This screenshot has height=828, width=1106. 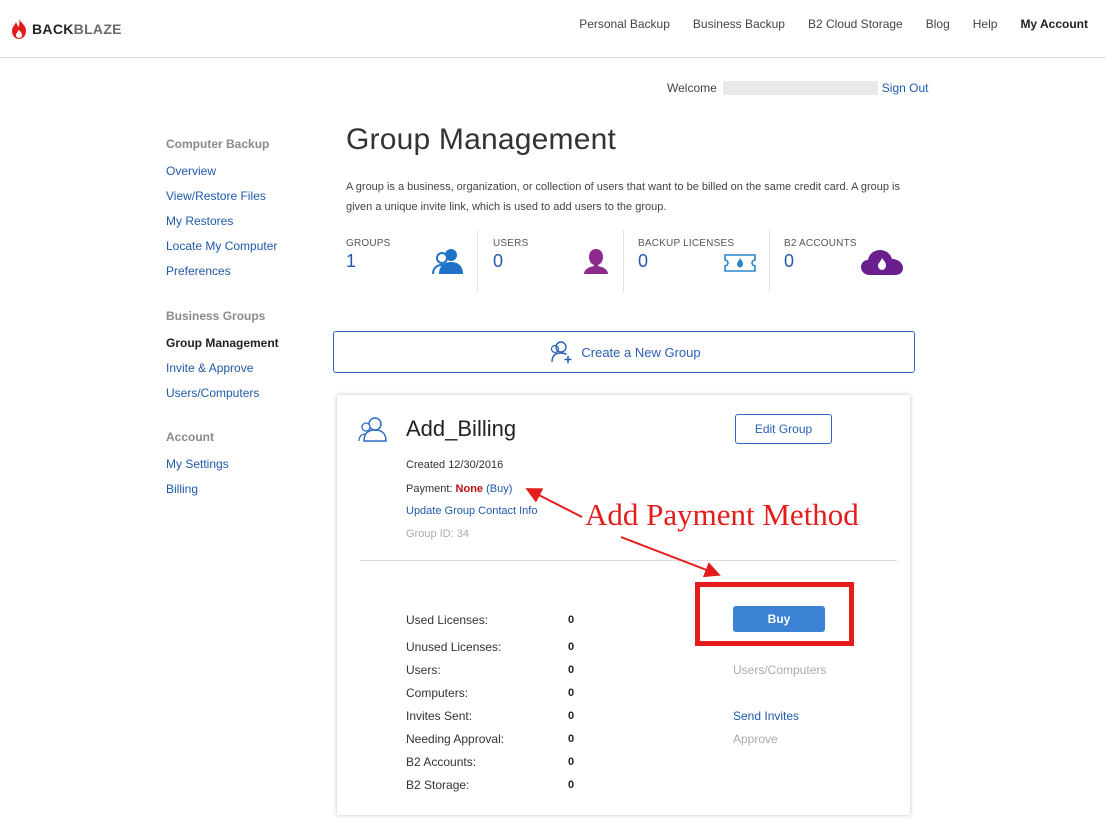 What do you see at coordinates (783, 429) in the screenshot?
I see `edit-group-button: Edit Group` at bounding box center [783, 429].